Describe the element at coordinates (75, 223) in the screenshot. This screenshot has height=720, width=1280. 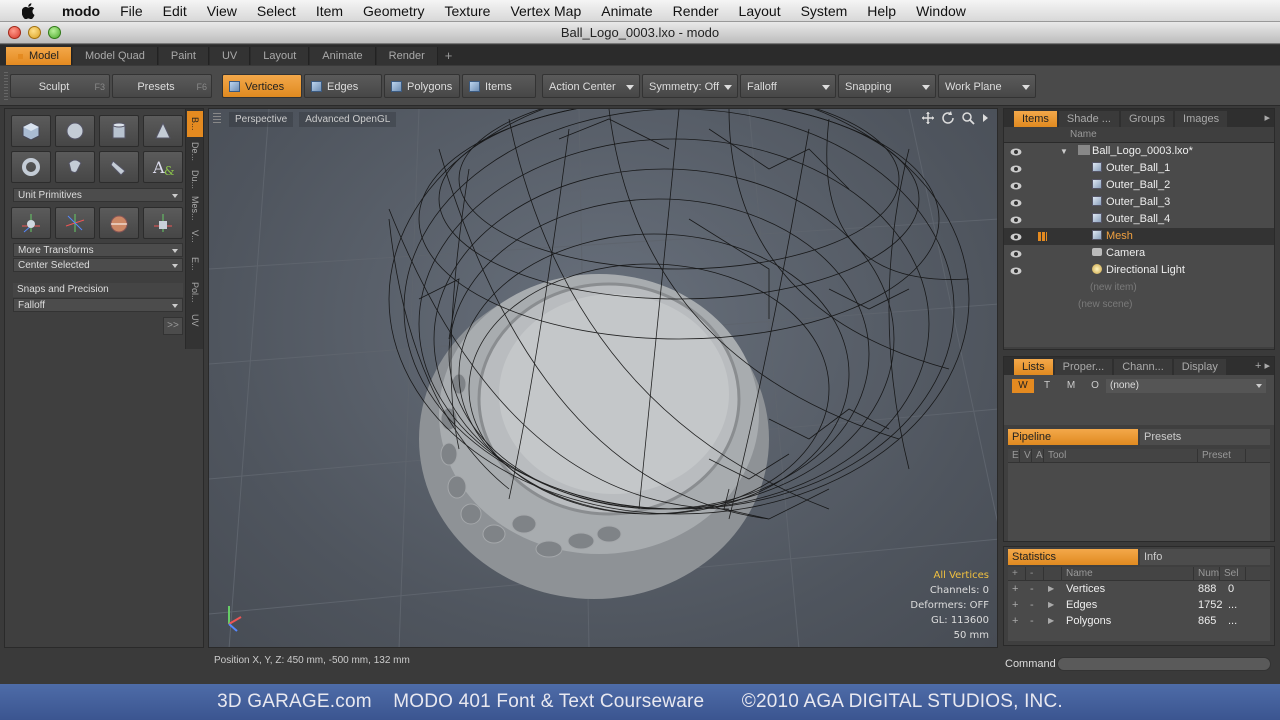
I see `rotate-tool-button` at that location.